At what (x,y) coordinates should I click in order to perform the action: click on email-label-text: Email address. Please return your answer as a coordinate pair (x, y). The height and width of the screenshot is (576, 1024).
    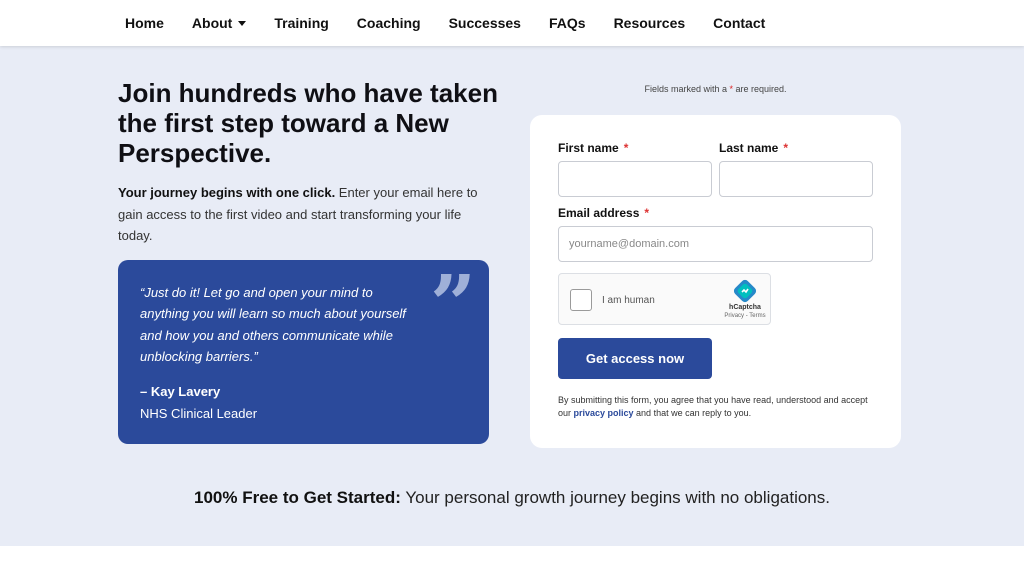
    Looking at the image, I should click on (599, 213).